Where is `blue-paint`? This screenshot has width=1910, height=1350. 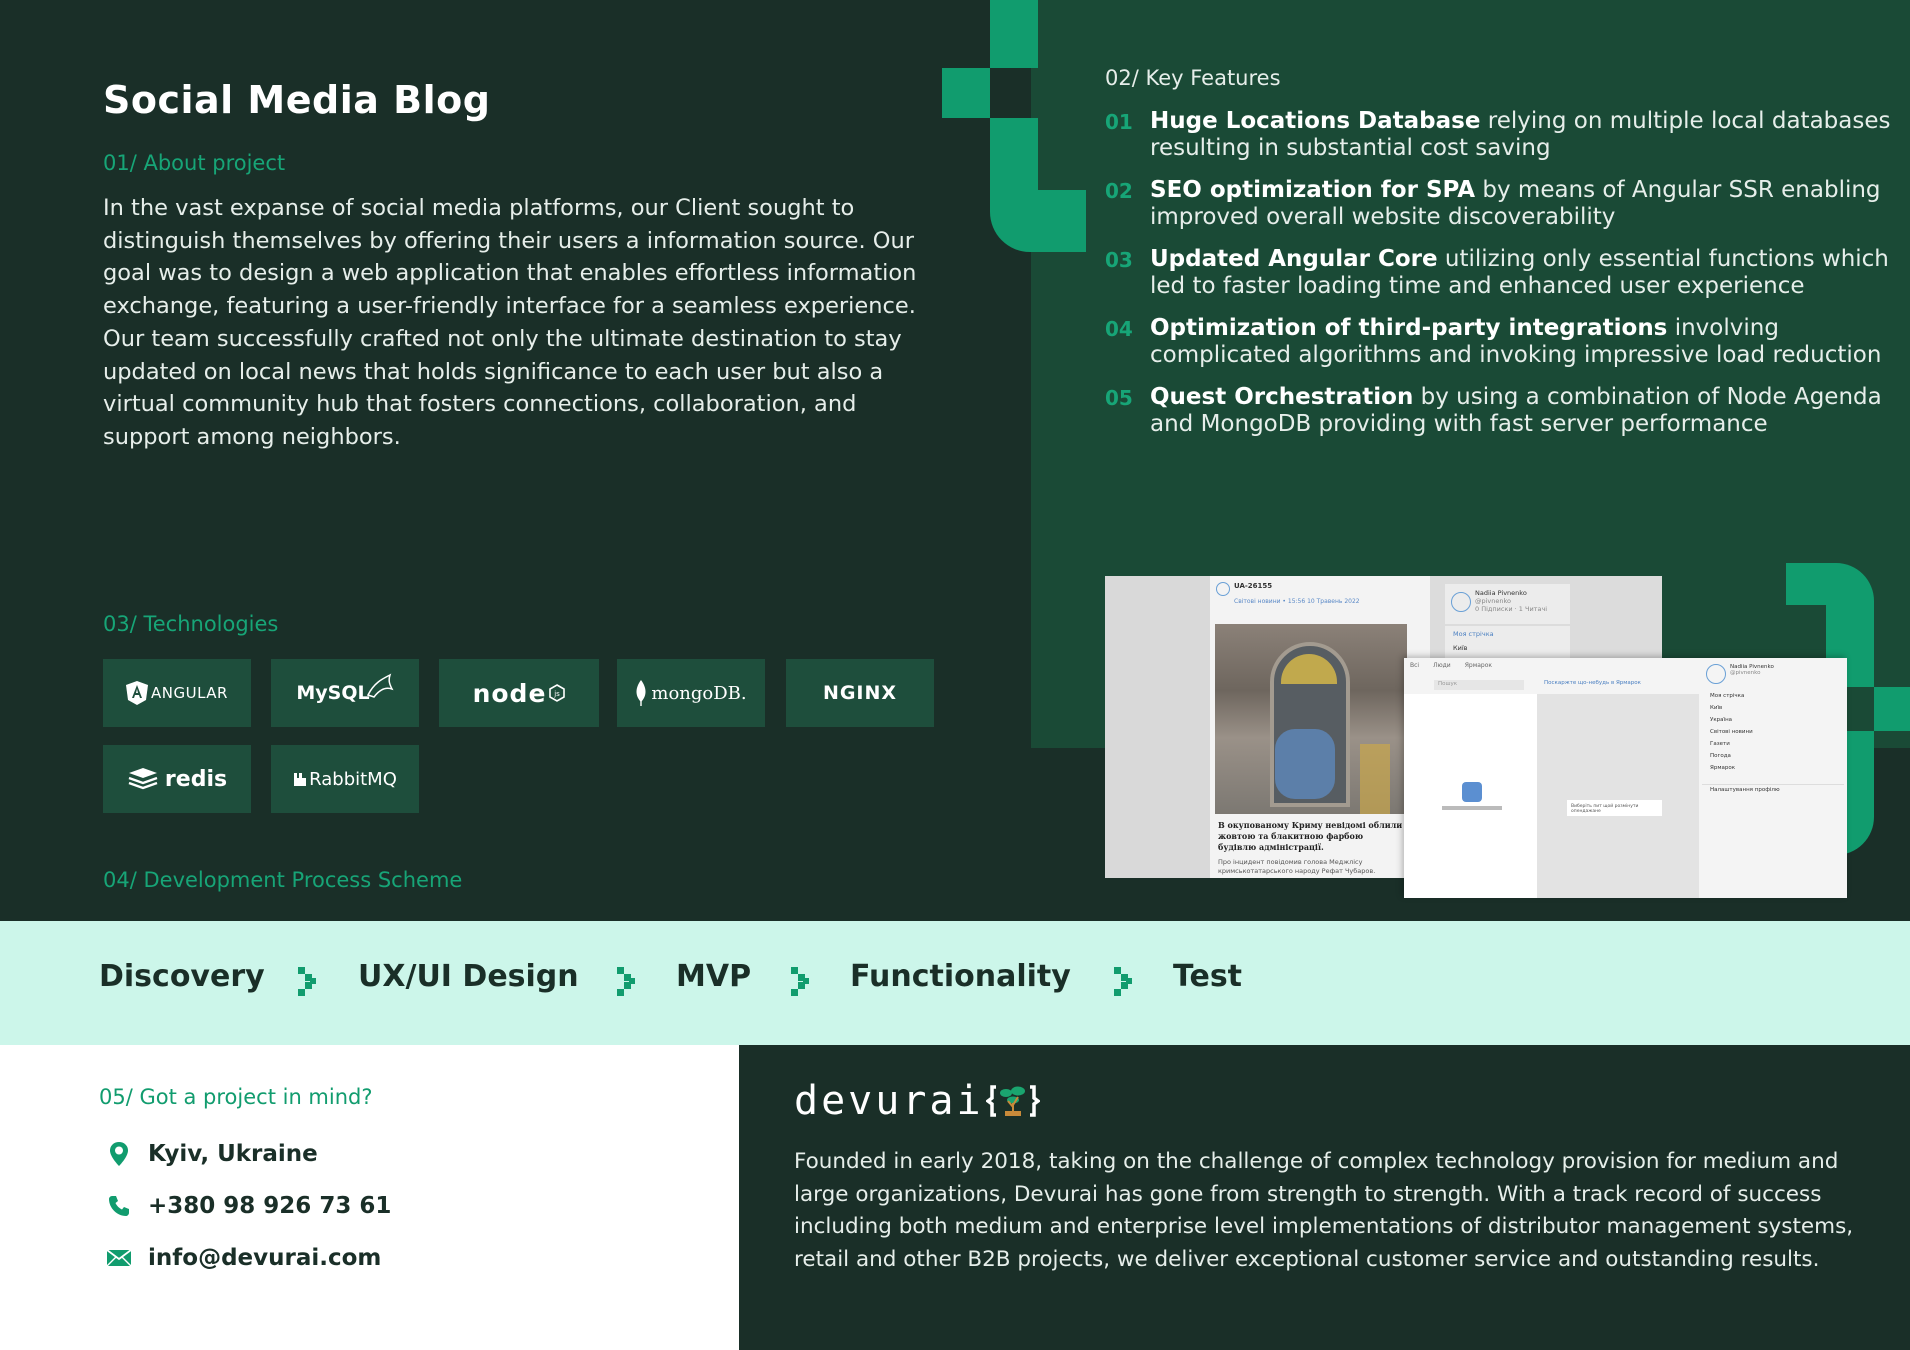 blue-paint is located at coordinates (1305, 764).